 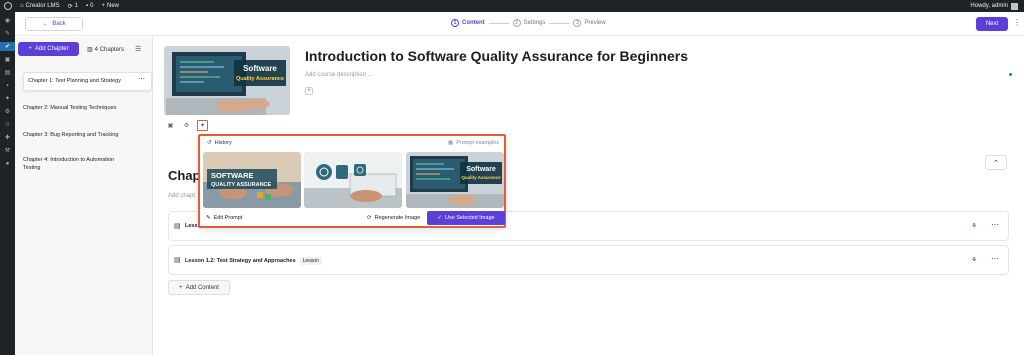 I want to click on lesson-name: Lesson 1.2: Test Strategy and Approaches, so click(x=240, y=261).